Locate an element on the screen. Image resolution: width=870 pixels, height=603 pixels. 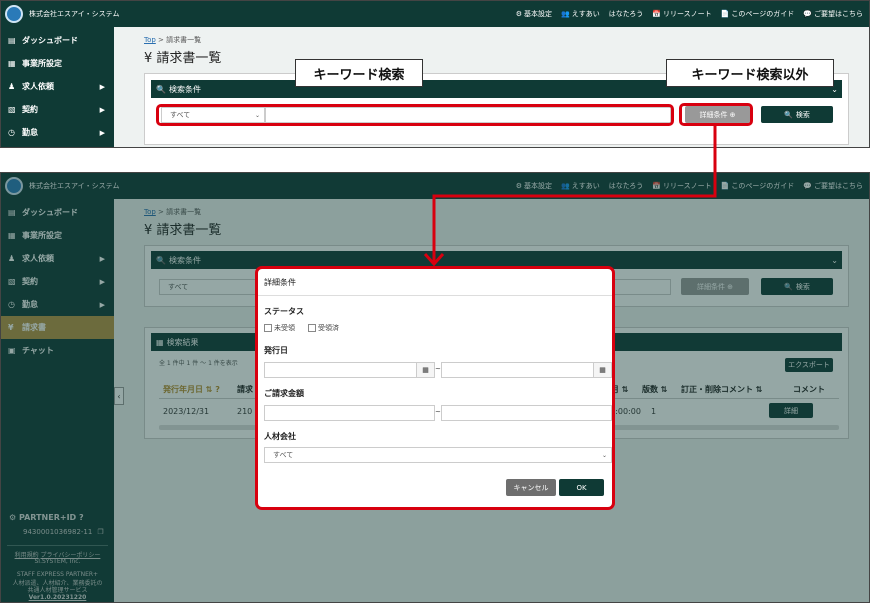
breadcrumb: Top > 請求書一覧 is located at coordinates (173, 40).